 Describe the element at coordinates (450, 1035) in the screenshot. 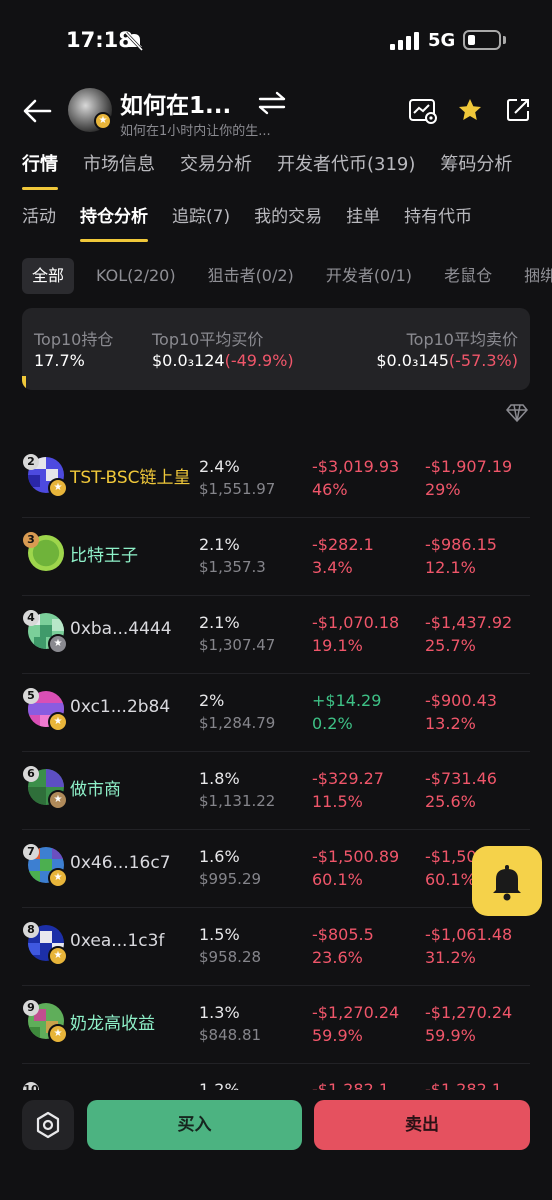

I see `pnl2-pct: 59.9%` at that location.